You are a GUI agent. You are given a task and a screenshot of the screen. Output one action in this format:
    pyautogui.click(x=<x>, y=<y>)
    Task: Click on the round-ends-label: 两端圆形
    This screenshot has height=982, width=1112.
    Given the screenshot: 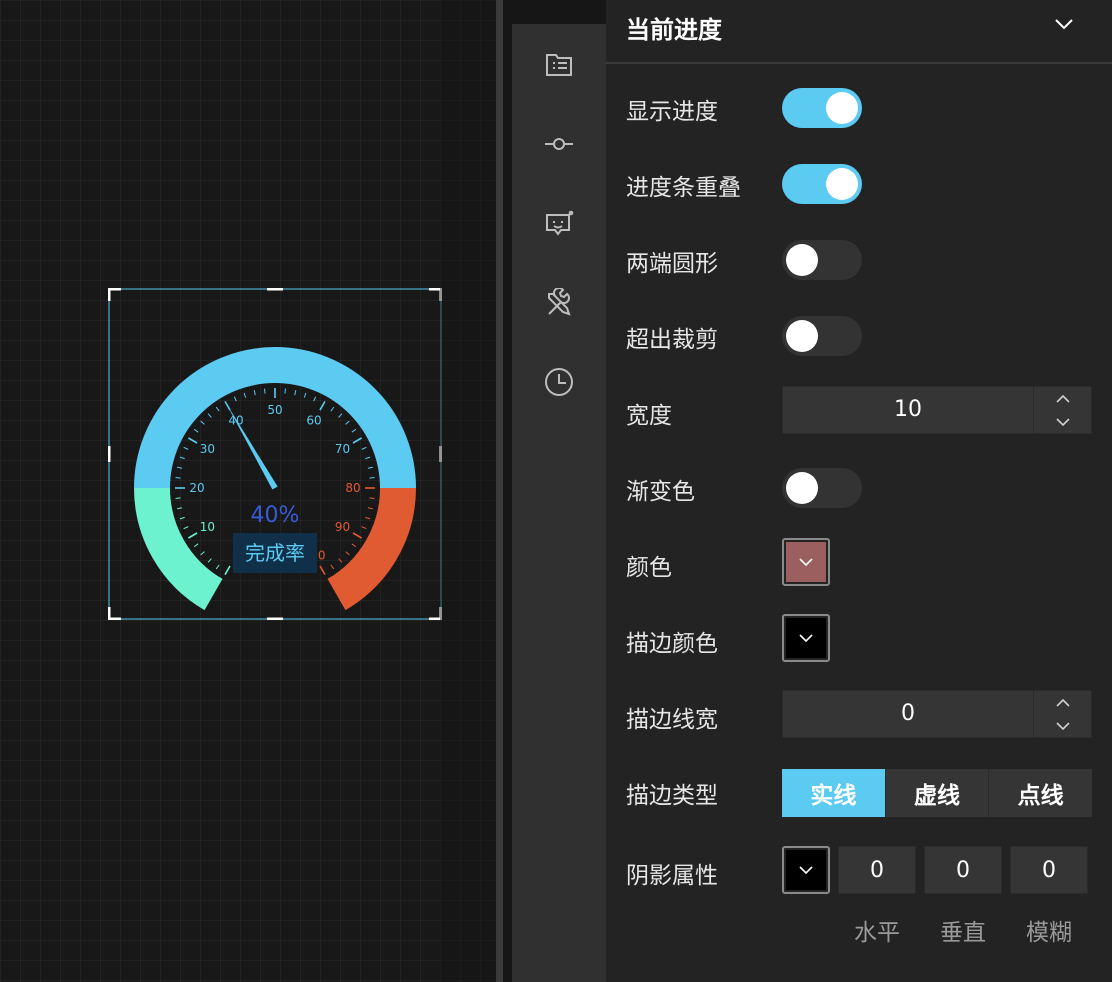 What is the action you would take?
    pyautogui.click(x=672, y=264)
    